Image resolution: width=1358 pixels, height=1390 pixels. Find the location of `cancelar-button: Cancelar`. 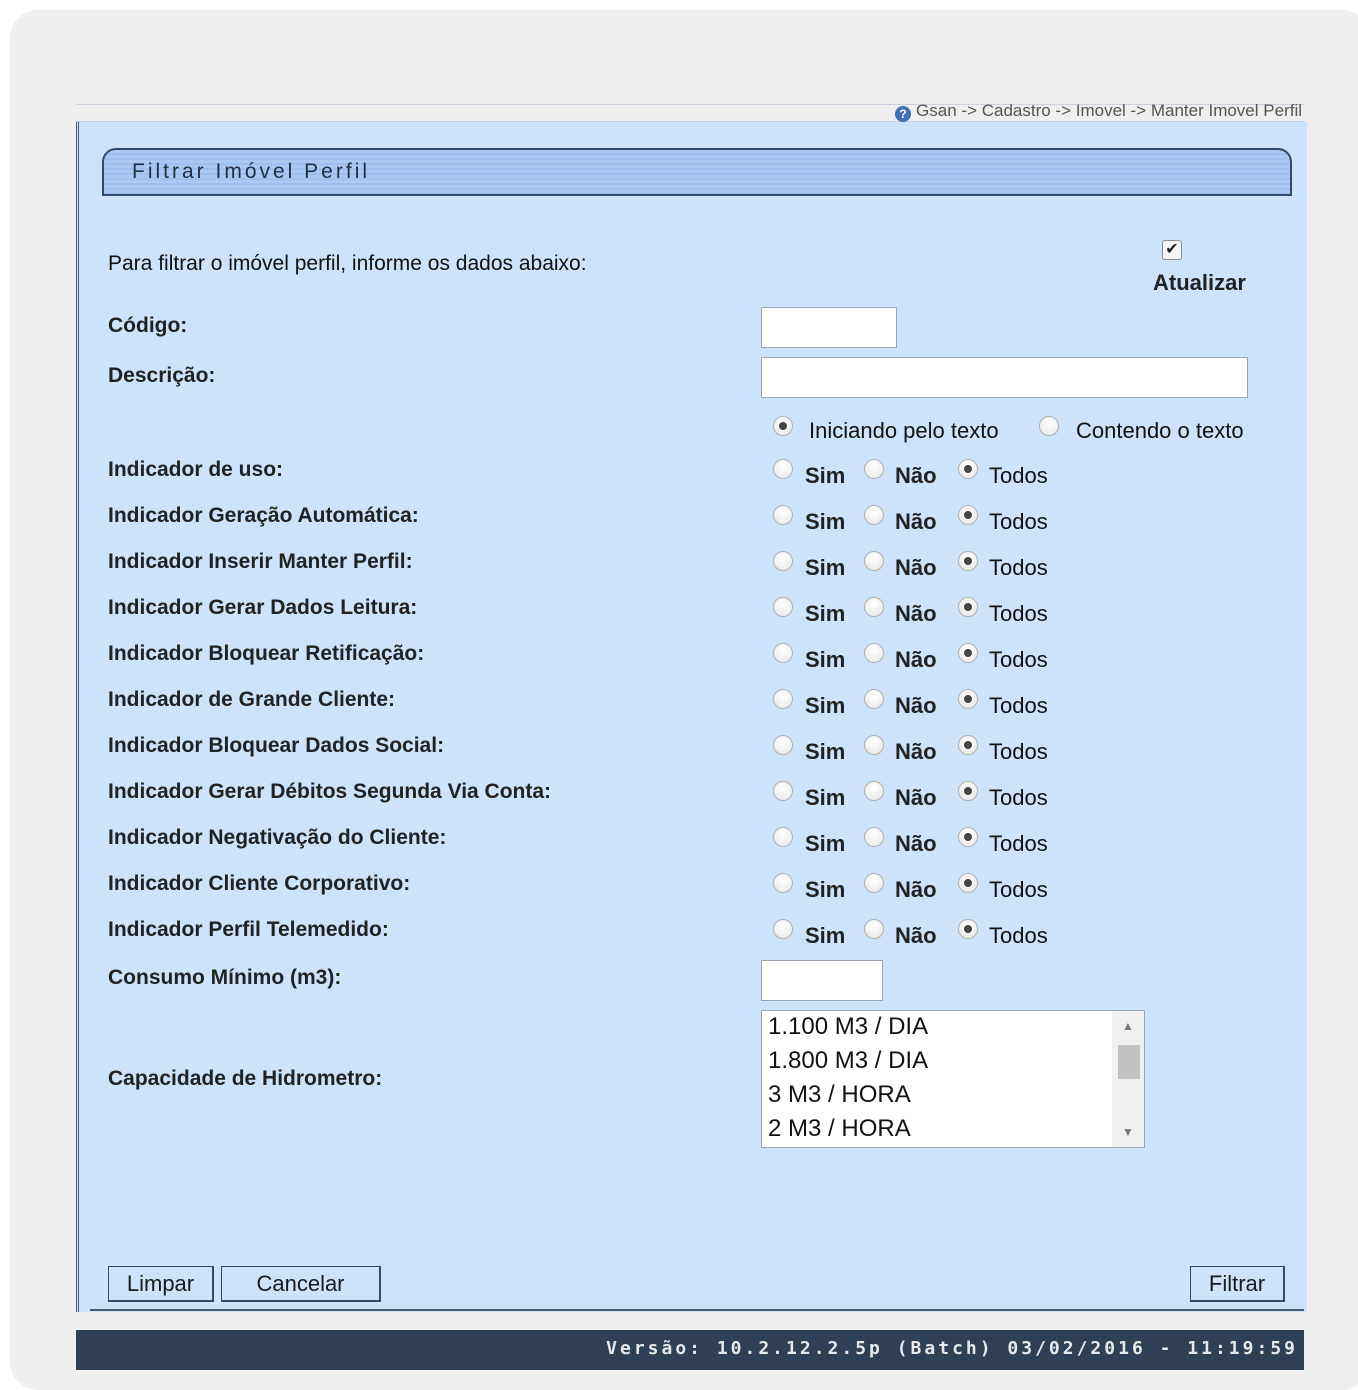

cancelar-button: Cancelar is located at coordinates (301, 1284).